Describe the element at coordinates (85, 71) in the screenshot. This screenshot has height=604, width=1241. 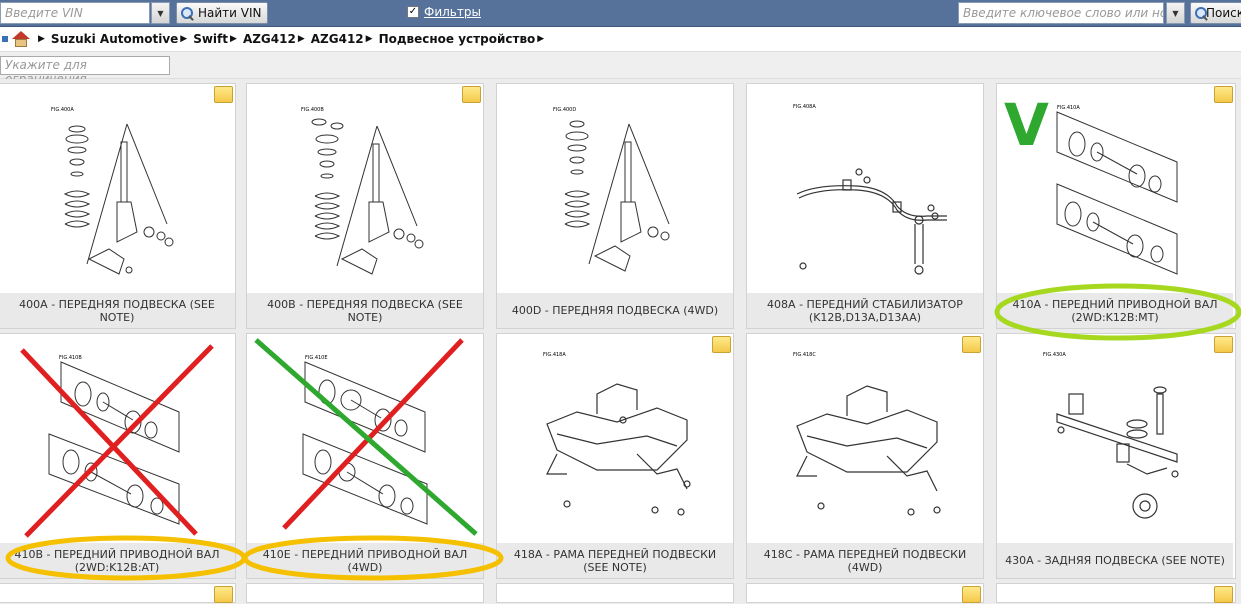
I see `limit-filter-input: Укажите для ограничения` at that location.